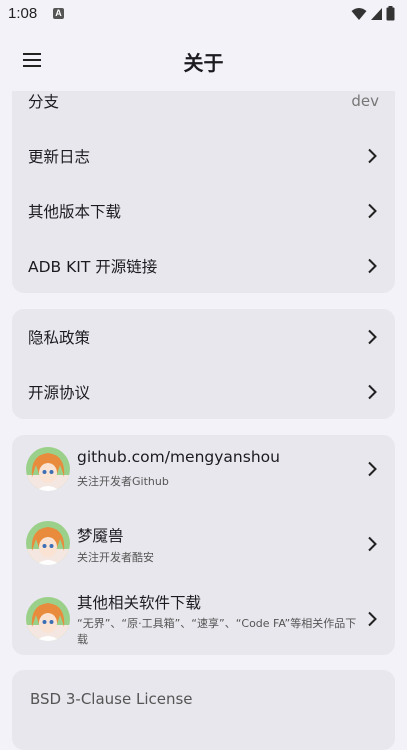 The height and width of the screenshot is (750, 407). Describe the element at coordinates (123, 481) in the screenshot. I see `row-subtitle: 关注开发者Github` at that location.